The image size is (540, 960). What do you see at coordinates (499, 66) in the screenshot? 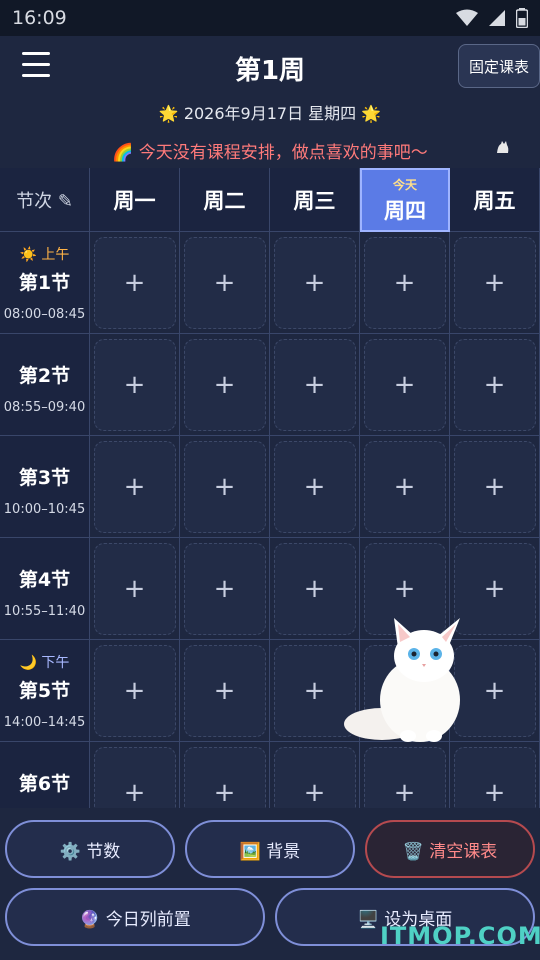
I see `fix-schedule-button: 固定课表` at bounding box center [499, 66].